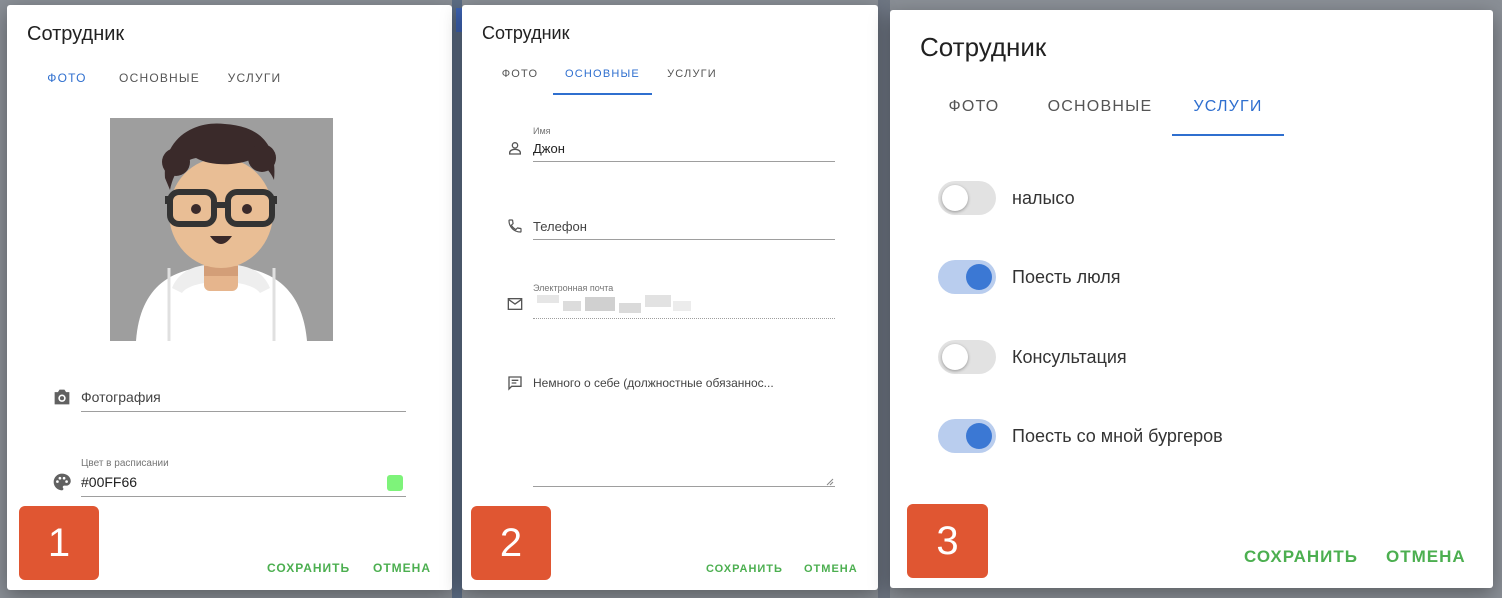 The width and height of the screenshot is (1502, 598). I want to click on email-field-redacted, so click(613, 304).